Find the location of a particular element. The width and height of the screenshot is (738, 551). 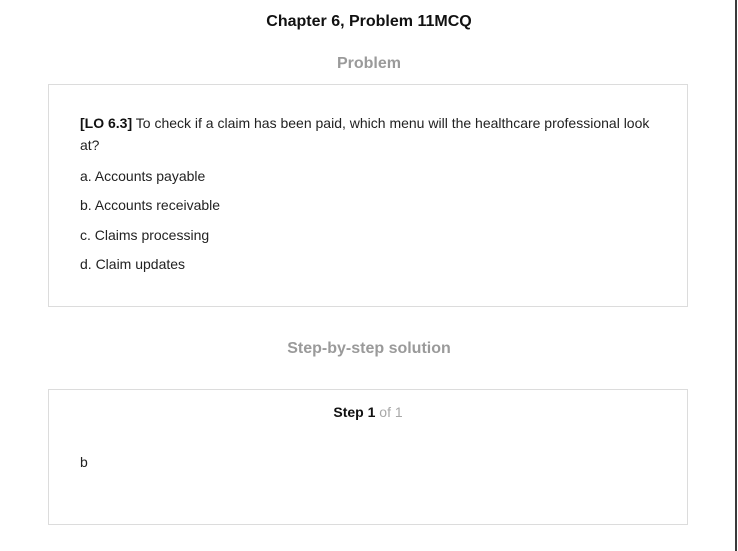

option-d: d. Claim updates is located at coordinates (133, 264).